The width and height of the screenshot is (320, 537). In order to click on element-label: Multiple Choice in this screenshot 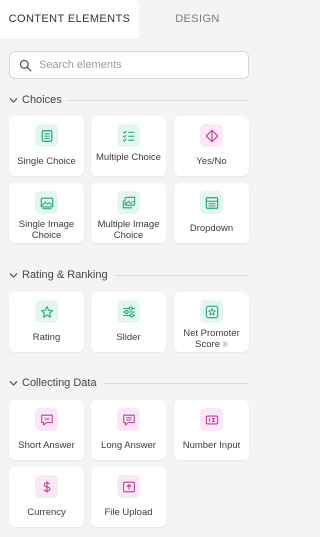, I will do `click(128, 157)`.